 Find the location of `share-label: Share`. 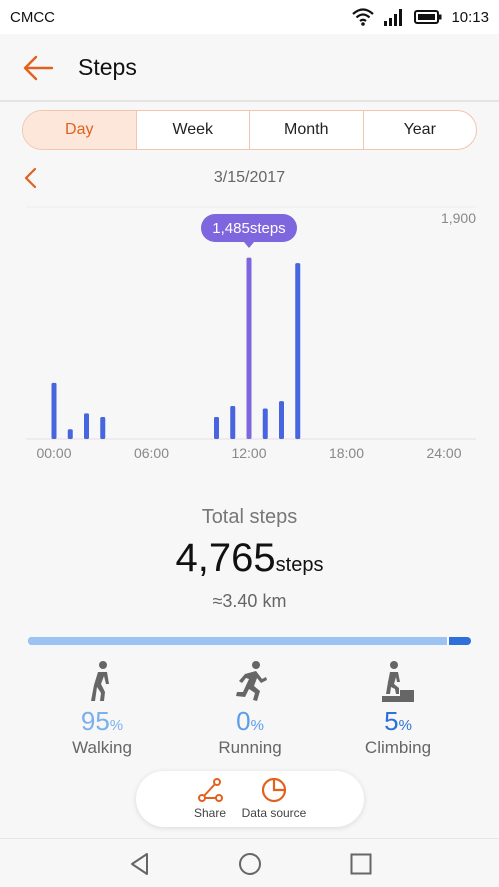

share-label: Share is located at coordinates (210, 813).